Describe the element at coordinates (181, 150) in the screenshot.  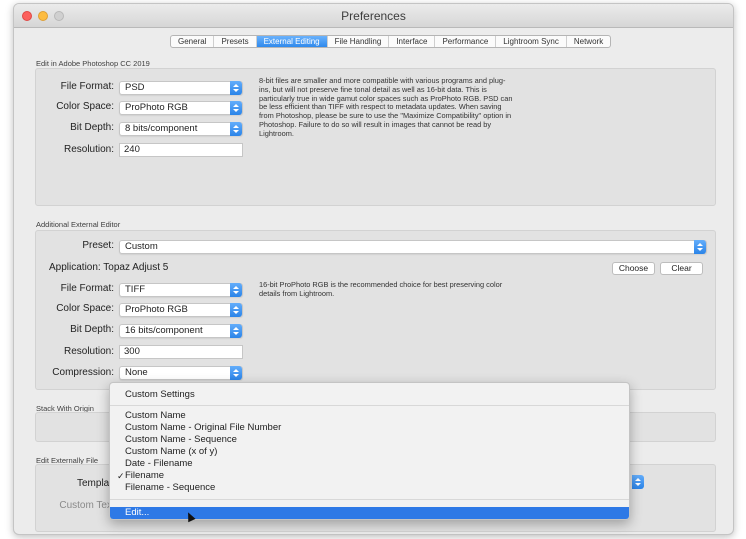
I see `ps-resolution-field: 240` at that location.